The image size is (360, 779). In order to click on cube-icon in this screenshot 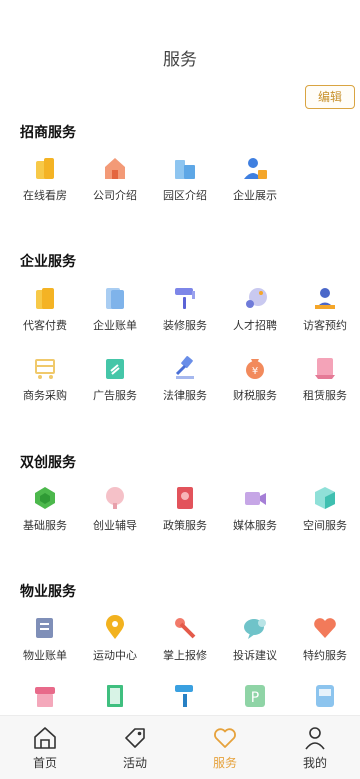, I will do `click(325, 498)`.